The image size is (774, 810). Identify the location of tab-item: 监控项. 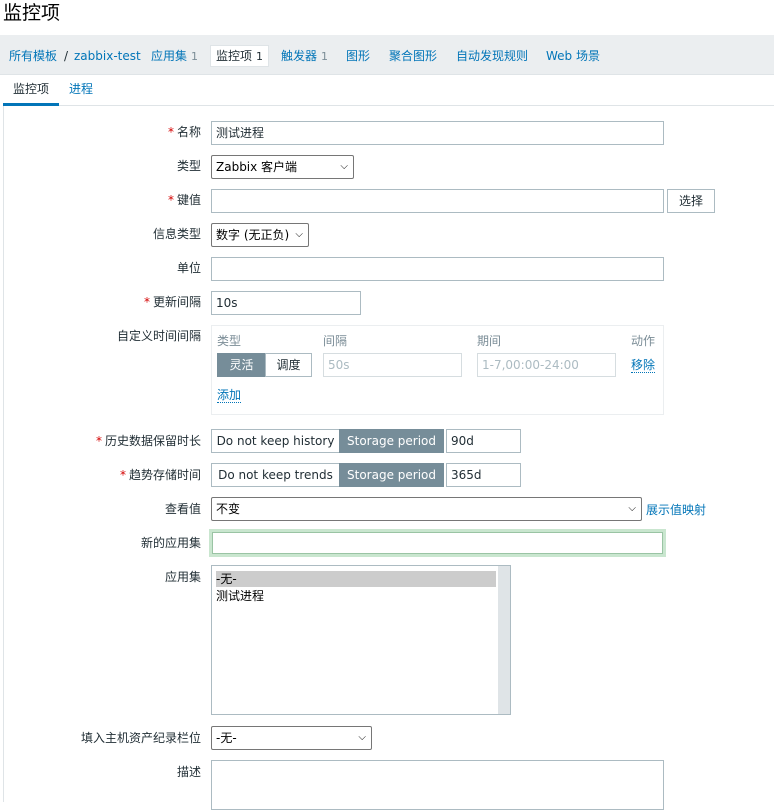
(31, 90).